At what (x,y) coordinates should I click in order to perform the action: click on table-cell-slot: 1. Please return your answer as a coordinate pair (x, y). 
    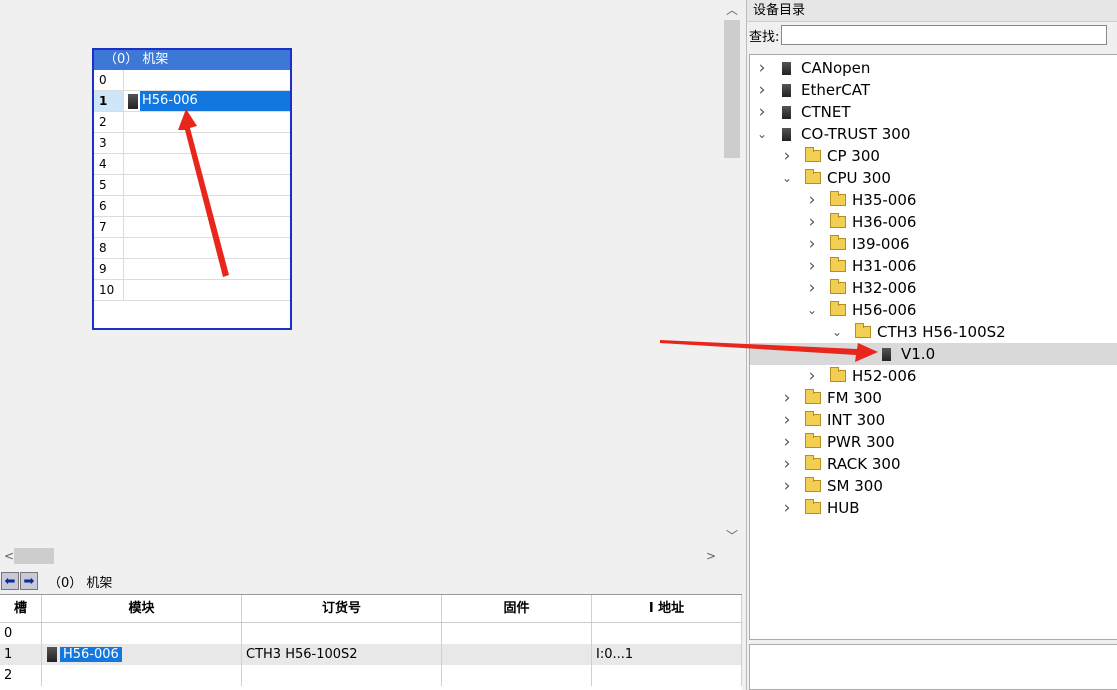
    Looking at the image, I should click on (21, 654).